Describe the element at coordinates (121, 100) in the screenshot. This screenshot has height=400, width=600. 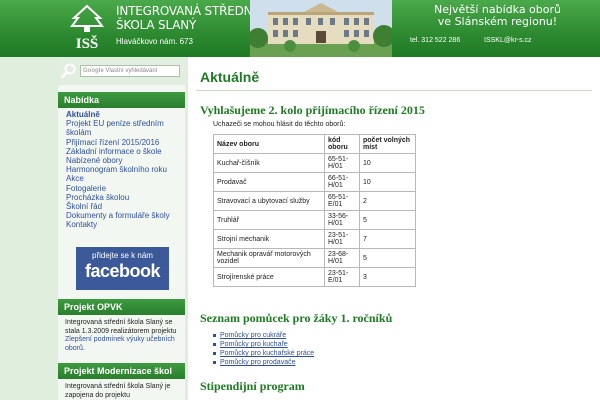
I see `nabidka-heading: Nabídka` at that location.